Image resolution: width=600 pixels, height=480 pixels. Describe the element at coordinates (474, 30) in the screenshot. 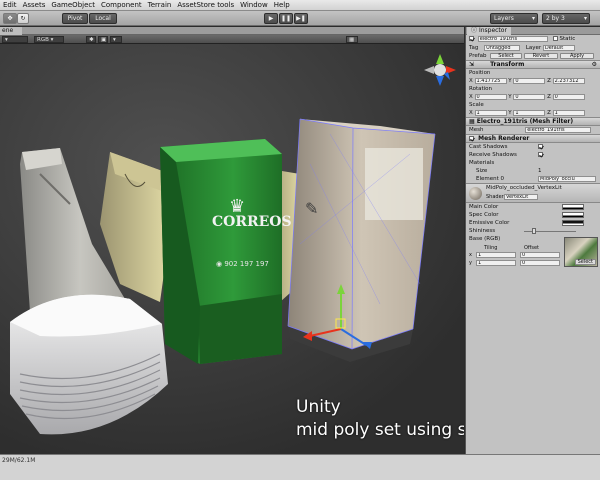

I see `info-icon: ⓘ` at that location.